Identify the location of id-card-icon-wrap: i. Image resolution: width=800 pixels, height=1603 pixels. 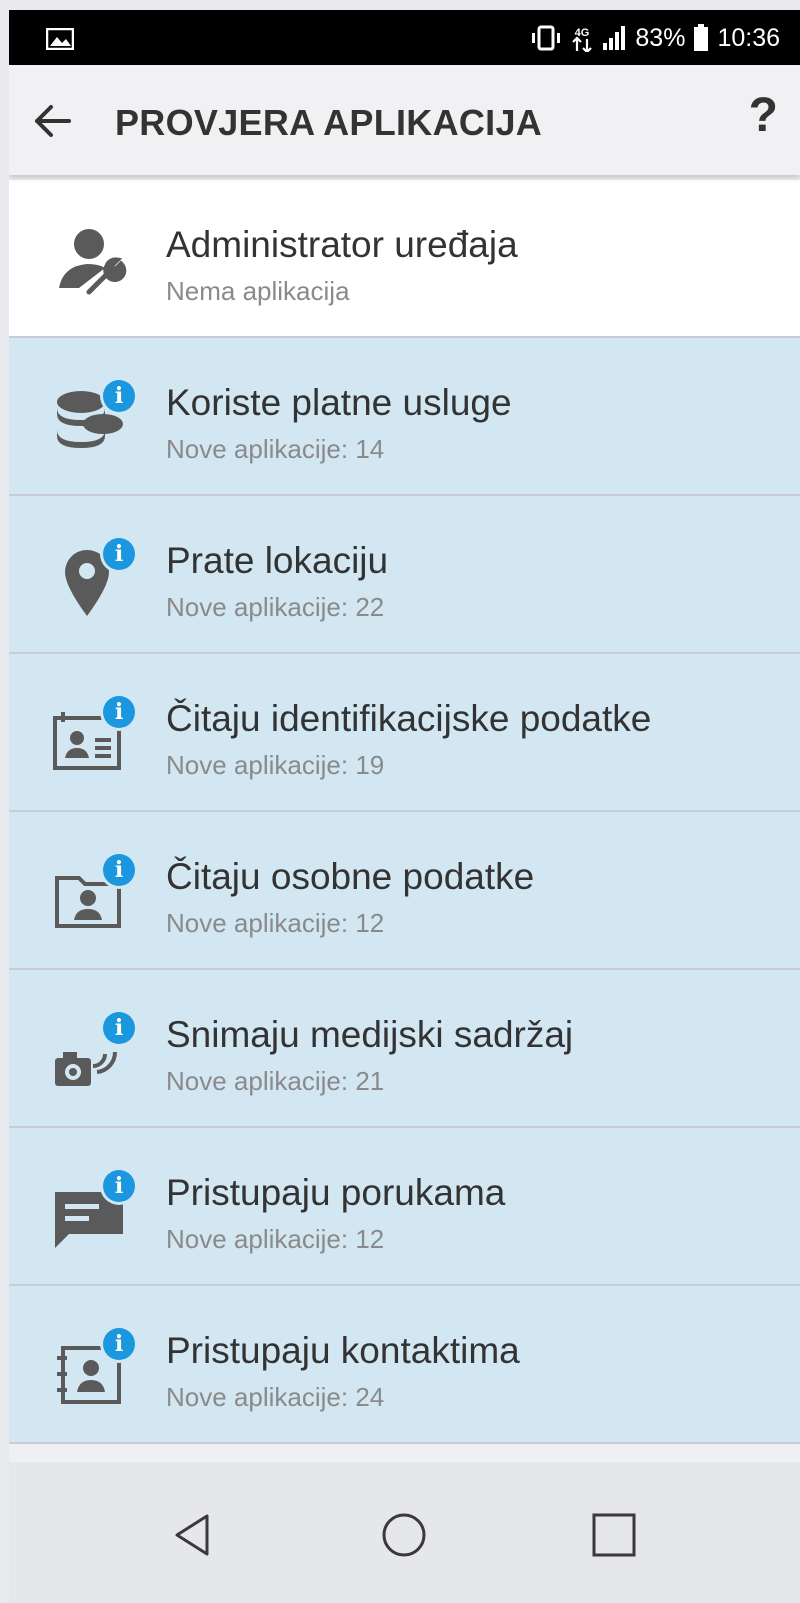
(92, 736).